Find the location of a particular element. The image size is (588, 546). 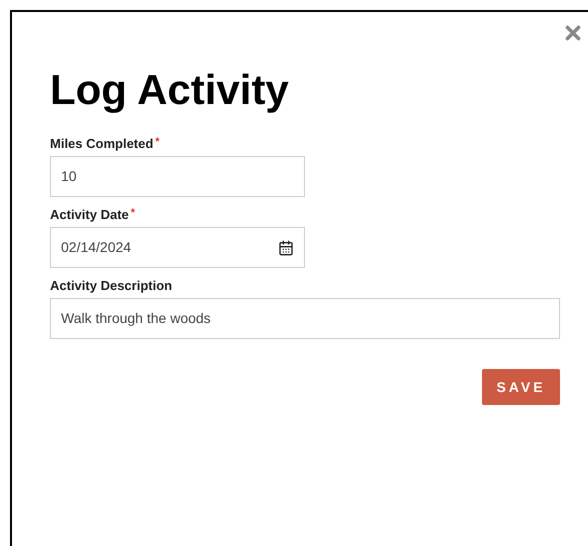

calendar-icon is located at coordinates (286, 248).